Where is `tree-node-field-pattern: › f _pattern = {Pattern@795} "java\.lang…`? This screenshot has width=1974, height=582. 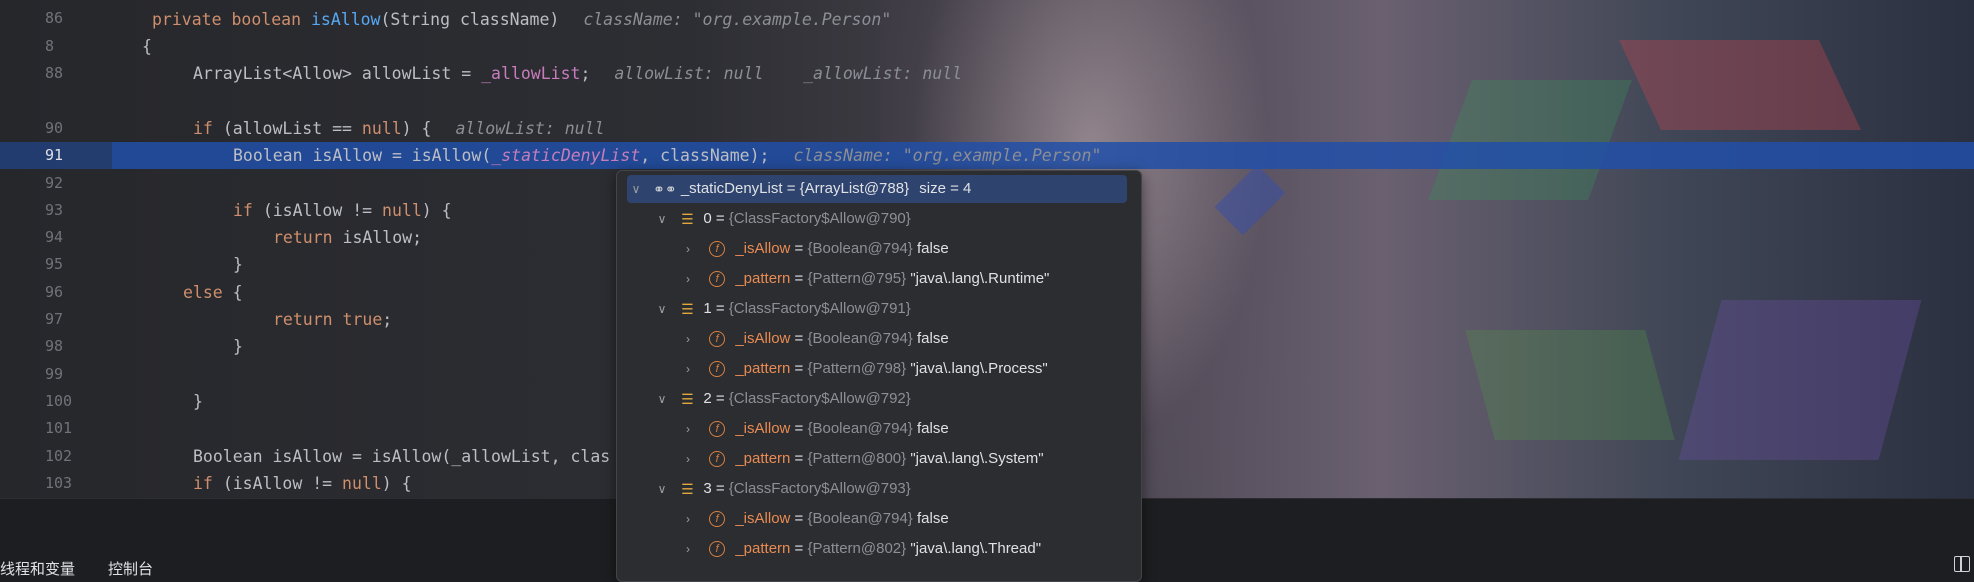
tree-node-field-pattern: › f _pattern = {Pattern@795} "java\.lang… is located at coordinates (865, 279).